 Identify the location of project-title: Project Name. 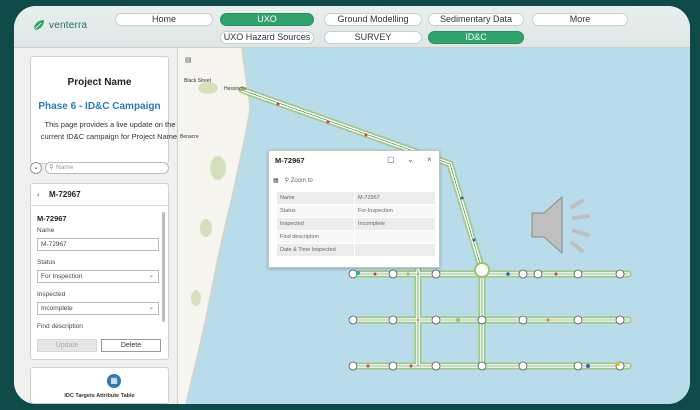
(99, 82).